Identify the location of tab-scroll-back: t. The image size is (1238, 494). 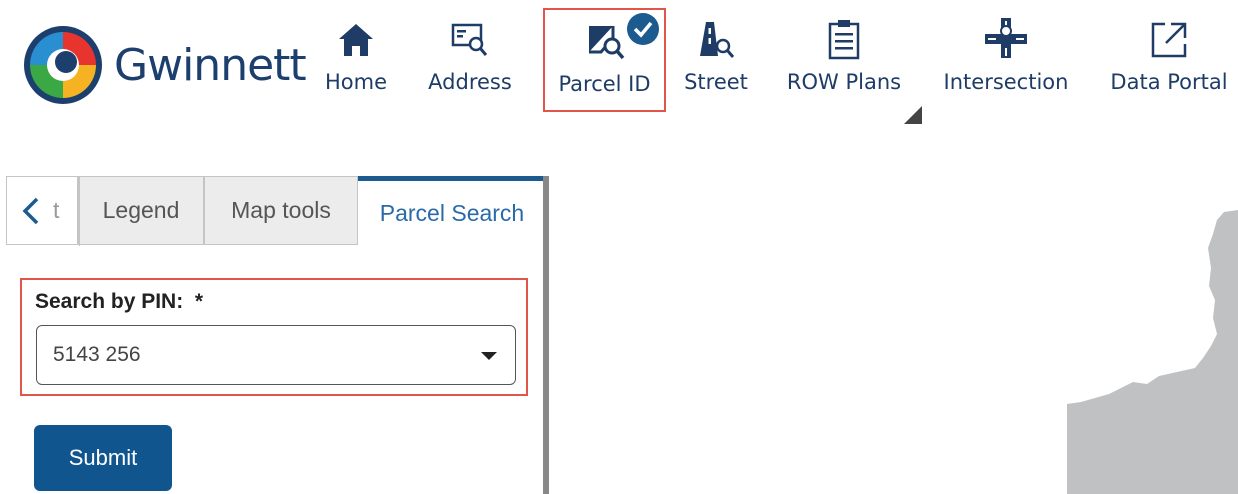
(43, 211).